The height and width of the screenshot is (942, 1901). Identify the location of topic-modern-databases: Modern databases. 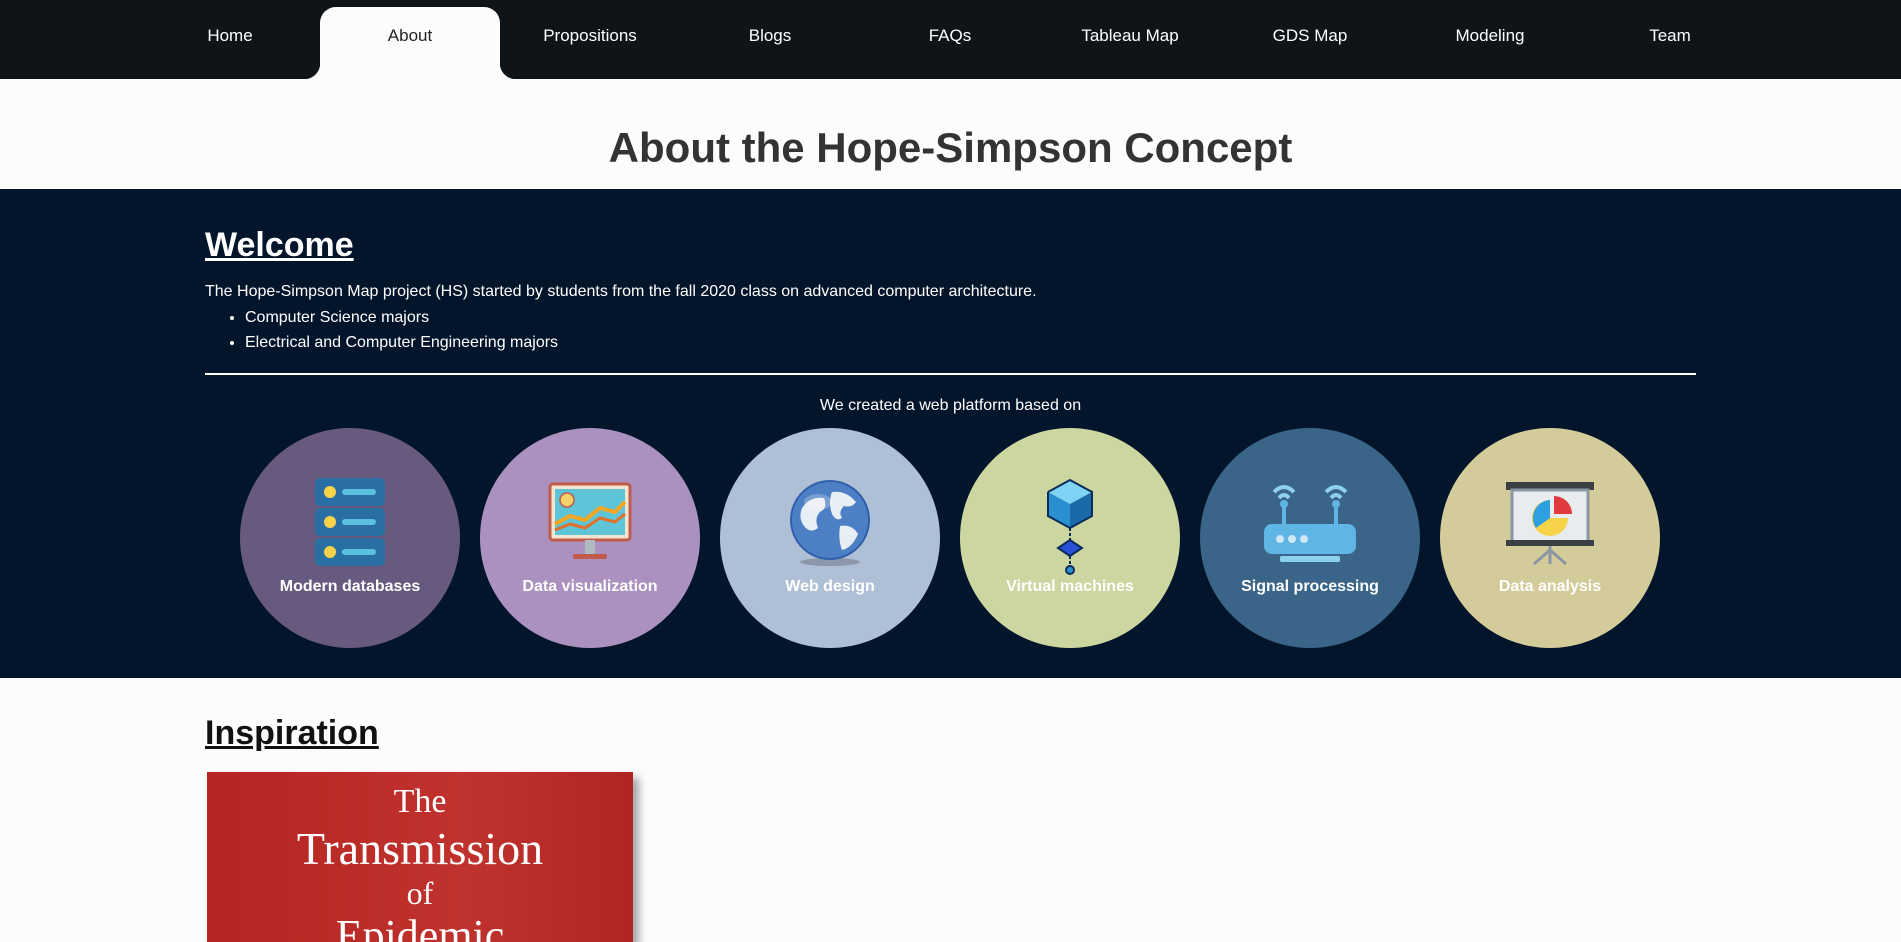
(350, 538).